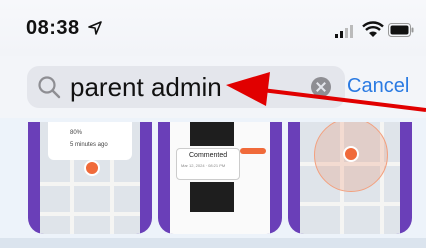  I want to click on clear-search-button, so click(321, 87).